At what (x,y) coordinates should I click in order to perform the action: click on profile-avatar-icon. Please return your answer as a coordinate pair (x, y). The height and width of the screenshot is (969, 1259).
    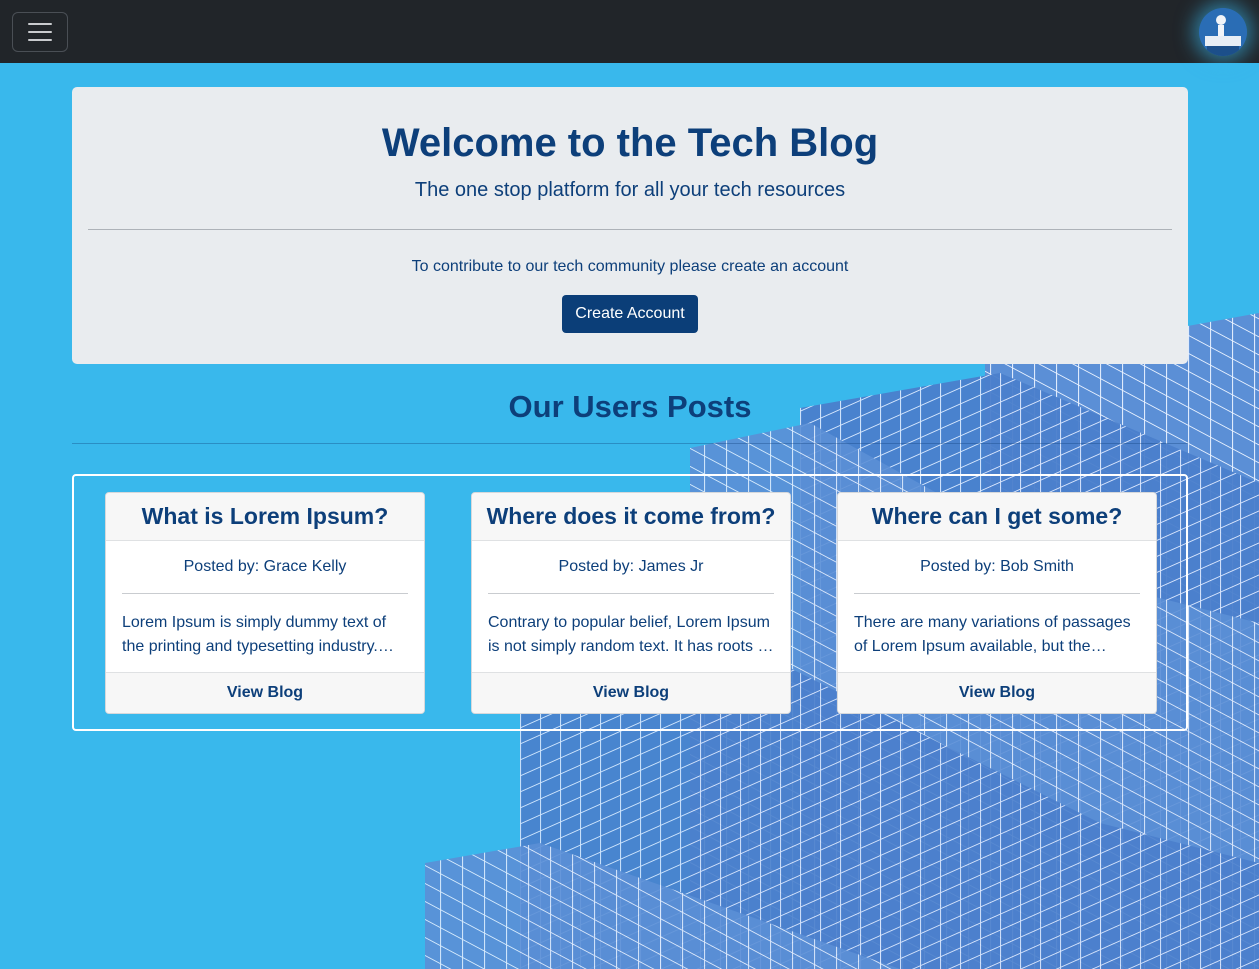
    Looking at the image, I should click on (1223, 32).